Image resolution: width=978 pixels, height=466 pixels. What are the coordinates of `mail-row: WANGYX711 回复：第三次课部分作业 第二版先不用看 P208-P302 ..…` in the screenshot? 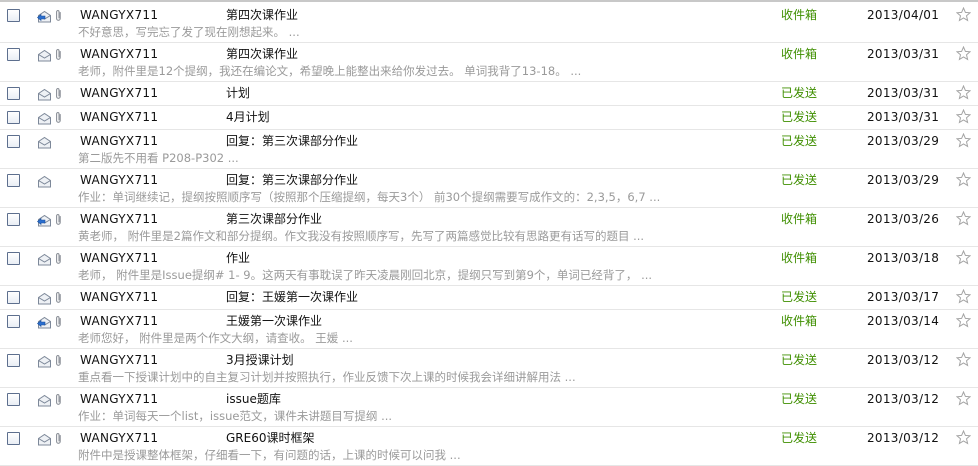 It's located at (489, 149).